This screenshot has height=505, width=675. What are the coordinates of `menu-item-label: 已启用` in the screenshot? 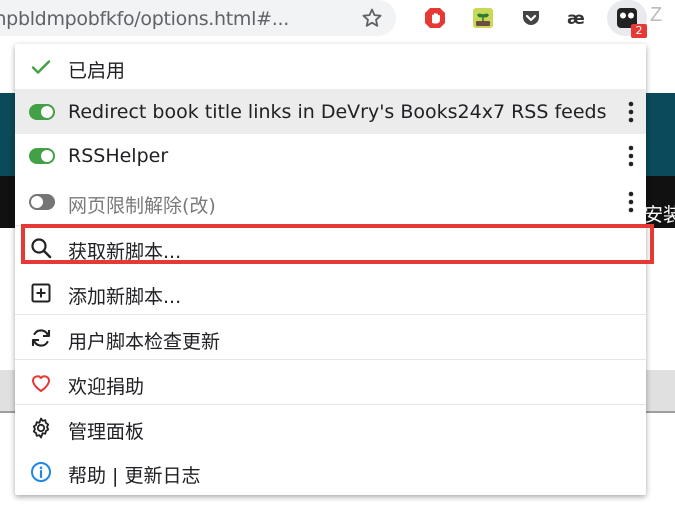 It's located at (97, 71).